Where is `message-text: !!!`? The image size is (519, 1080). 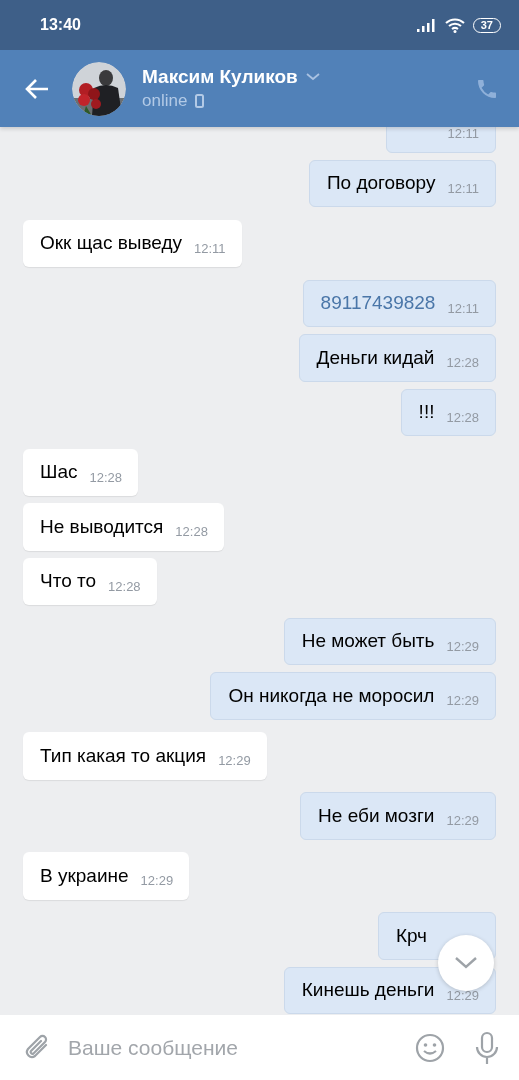
message-text: !!! is located at coordinates (426, 412).